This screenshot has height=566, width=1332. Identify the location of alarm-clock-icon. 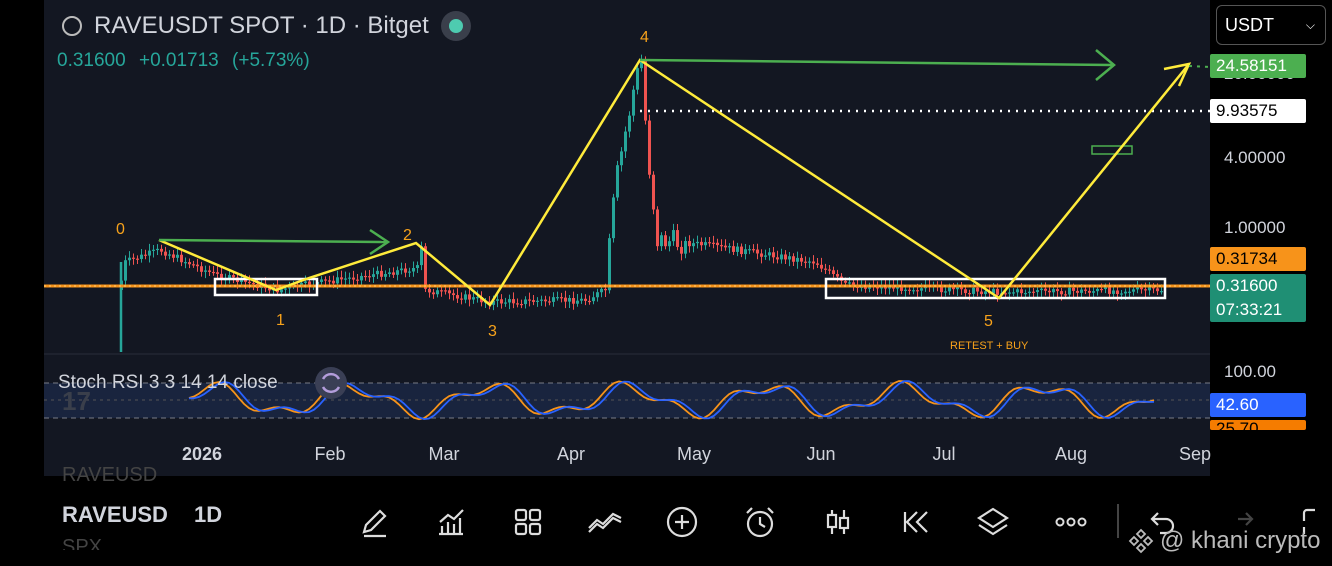
(760, 522).